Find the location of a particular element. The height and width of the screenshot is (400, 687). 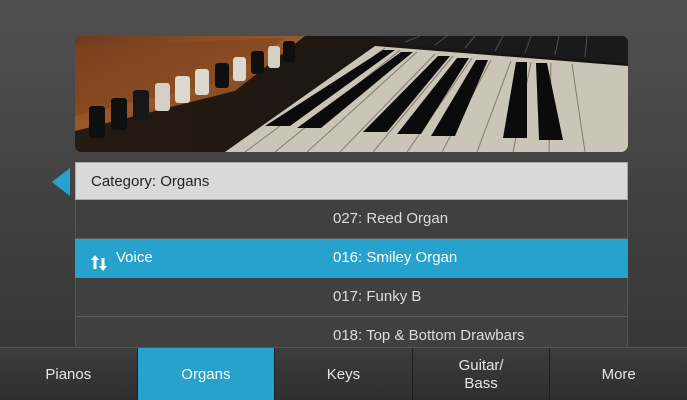

list-item-selected: Voice 016: Smiley Organ is located at coordinates (351, 258).